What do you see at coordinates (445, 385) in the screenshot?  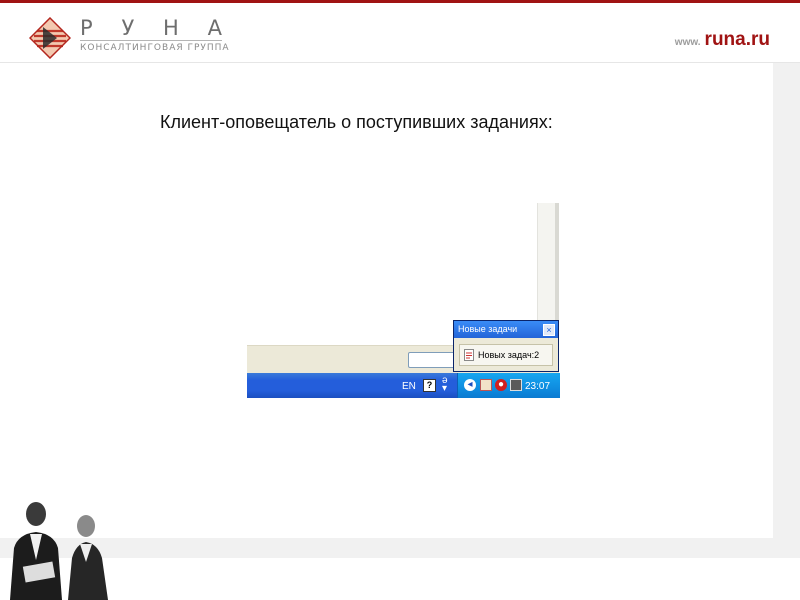 I see `chevron-down-icon: ə ▾` at bounding box center [445, 385].